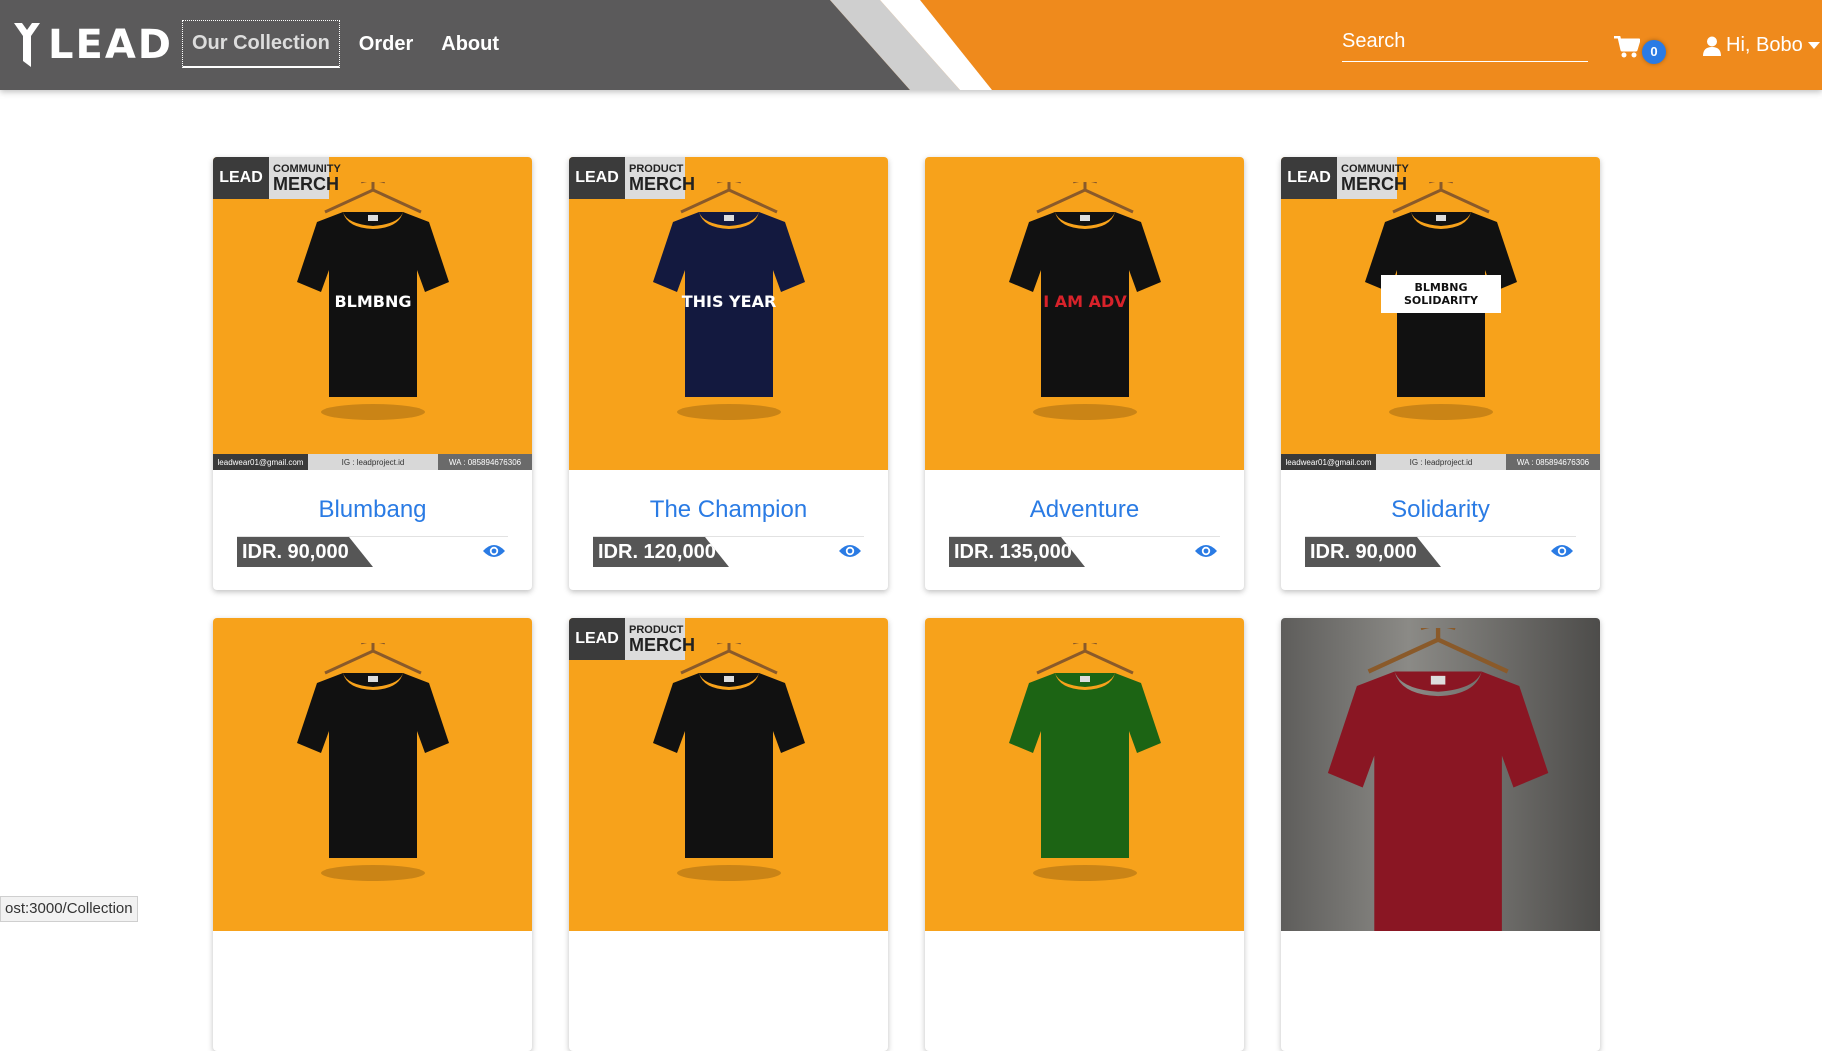  I want to click on price-row: IDR. 135,000, so click(1084, 553).